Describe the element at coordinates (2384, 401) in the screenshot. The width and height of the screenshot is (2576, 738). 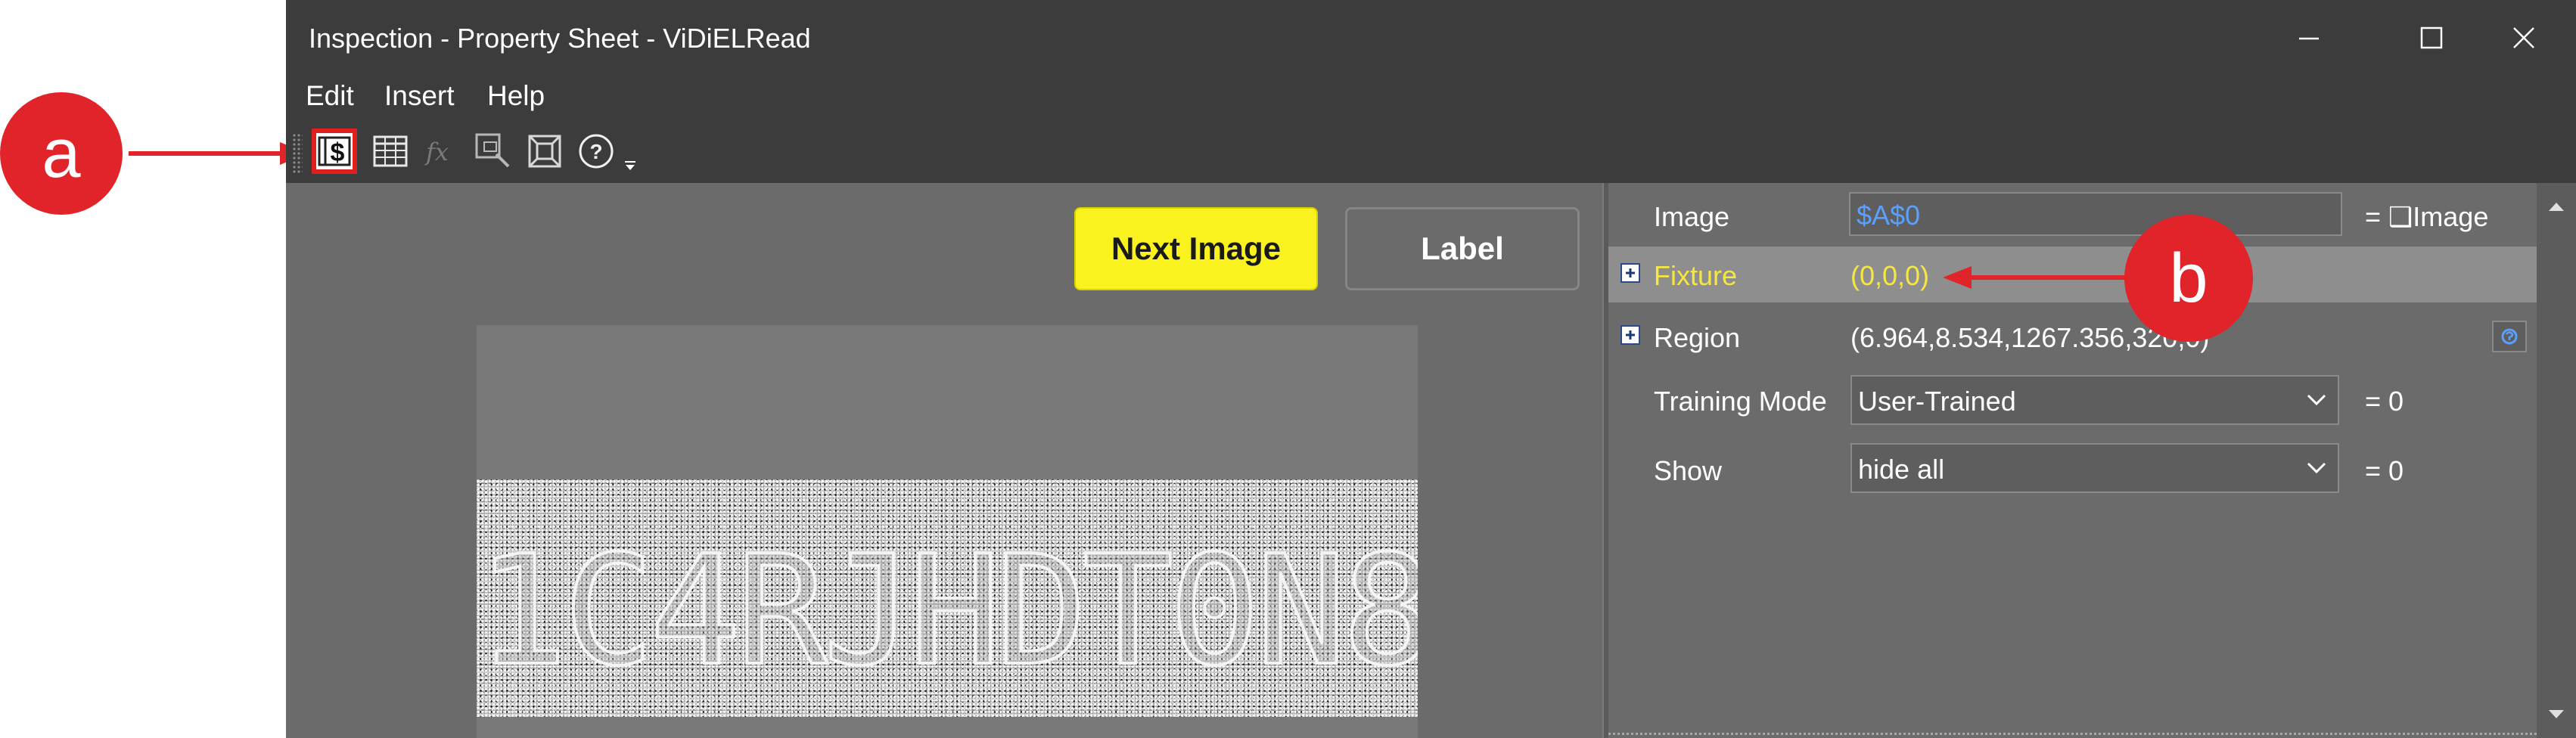
I see `training-mode-suffix: = 0` at that location.